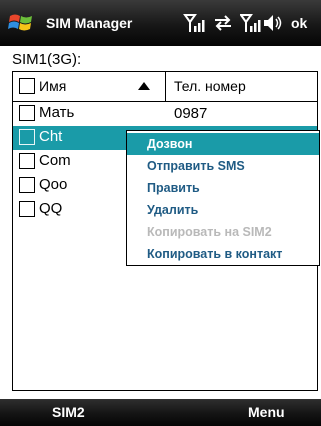  Describe the element at coordinates (223, 23) in the screenshot. I see `sync-arrows-icon` at that location.